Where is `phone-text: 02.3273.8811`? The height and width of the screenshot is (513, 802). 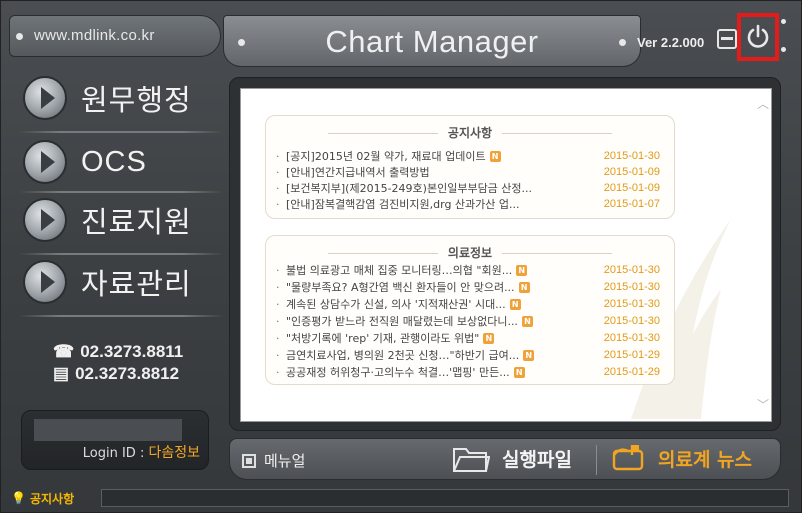
phone-text: 02.3273.8811 is located at coordinates (132, 351).